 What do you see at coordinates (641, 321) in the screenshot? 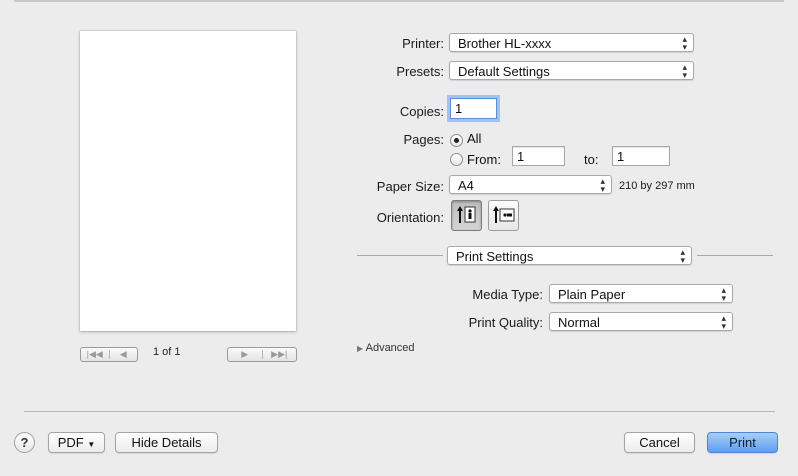
I see `print-quality-popup: Normal ▴ ▾` at bounding box center [641, 321].